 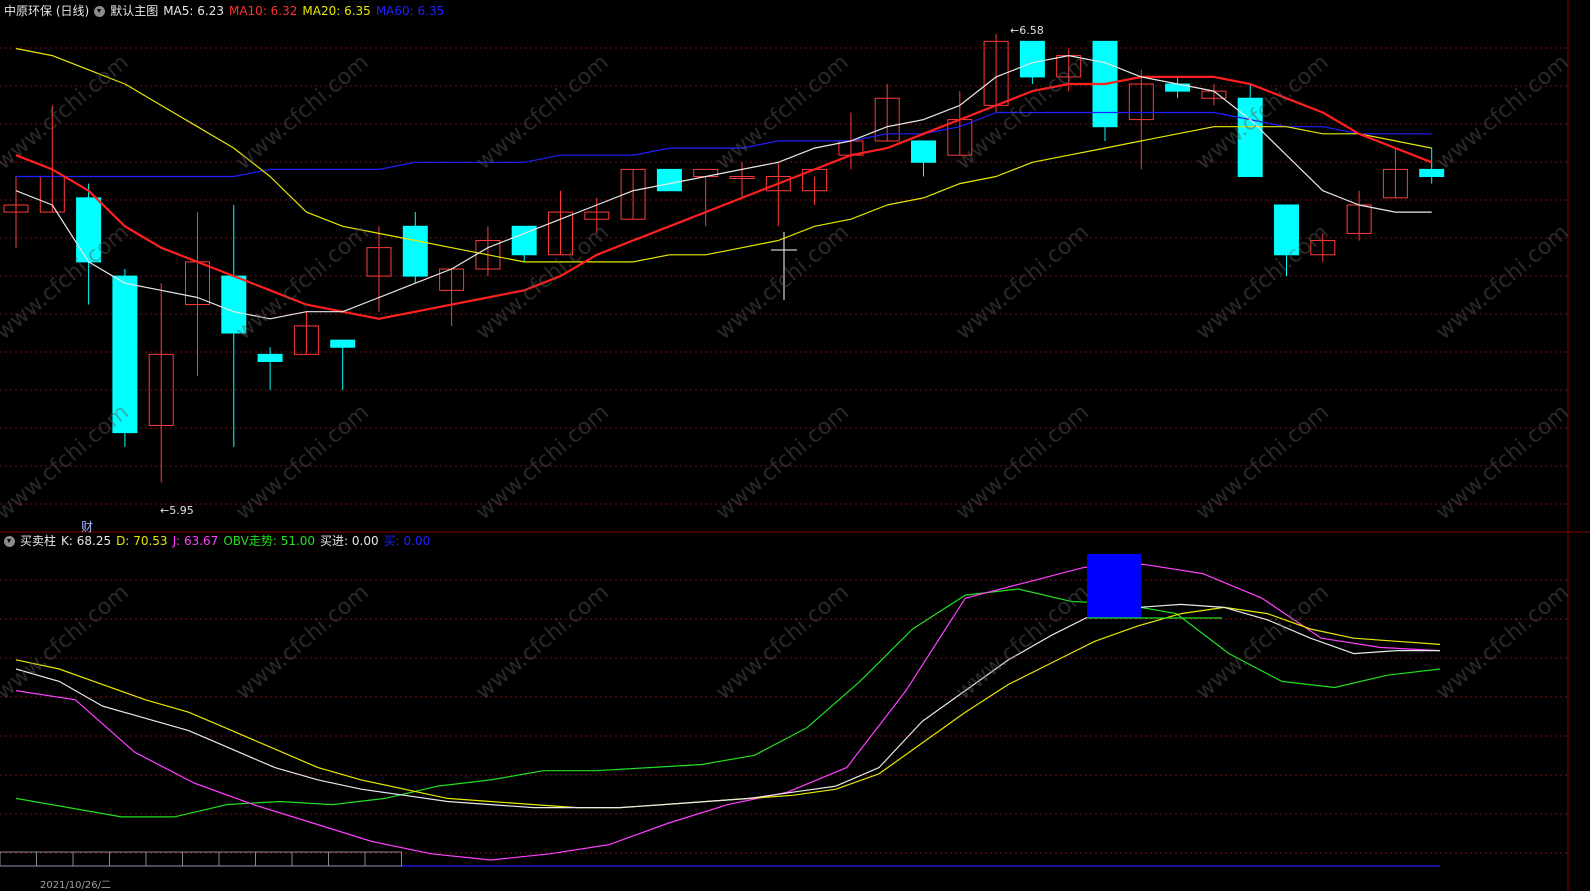 What do you see at coordinates (263, 11) in the screenshot?
I see `ma10-value: MA10: 6.32` at bounding box center [263, 11].